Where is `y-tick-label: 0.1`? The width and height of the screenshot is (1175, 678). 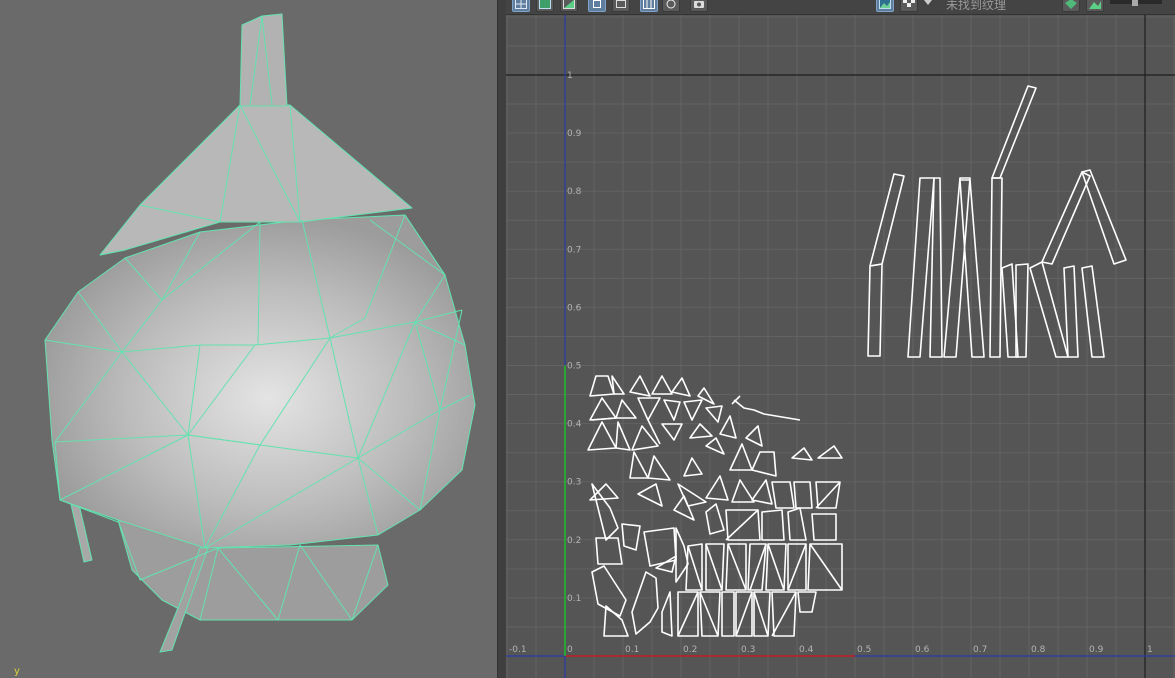
y-tick-label: 0.1 is located at coordinates (574, 599).